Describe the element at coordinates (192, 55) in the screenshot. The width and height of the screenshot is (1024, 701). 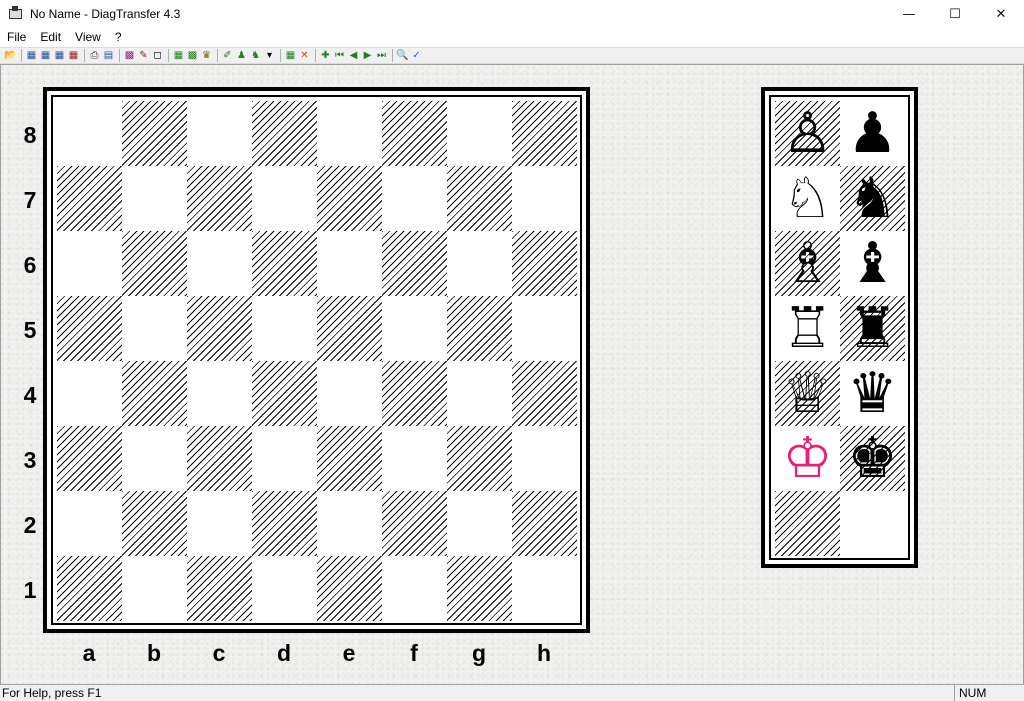
I see `checker-icon: ▩` at that location.